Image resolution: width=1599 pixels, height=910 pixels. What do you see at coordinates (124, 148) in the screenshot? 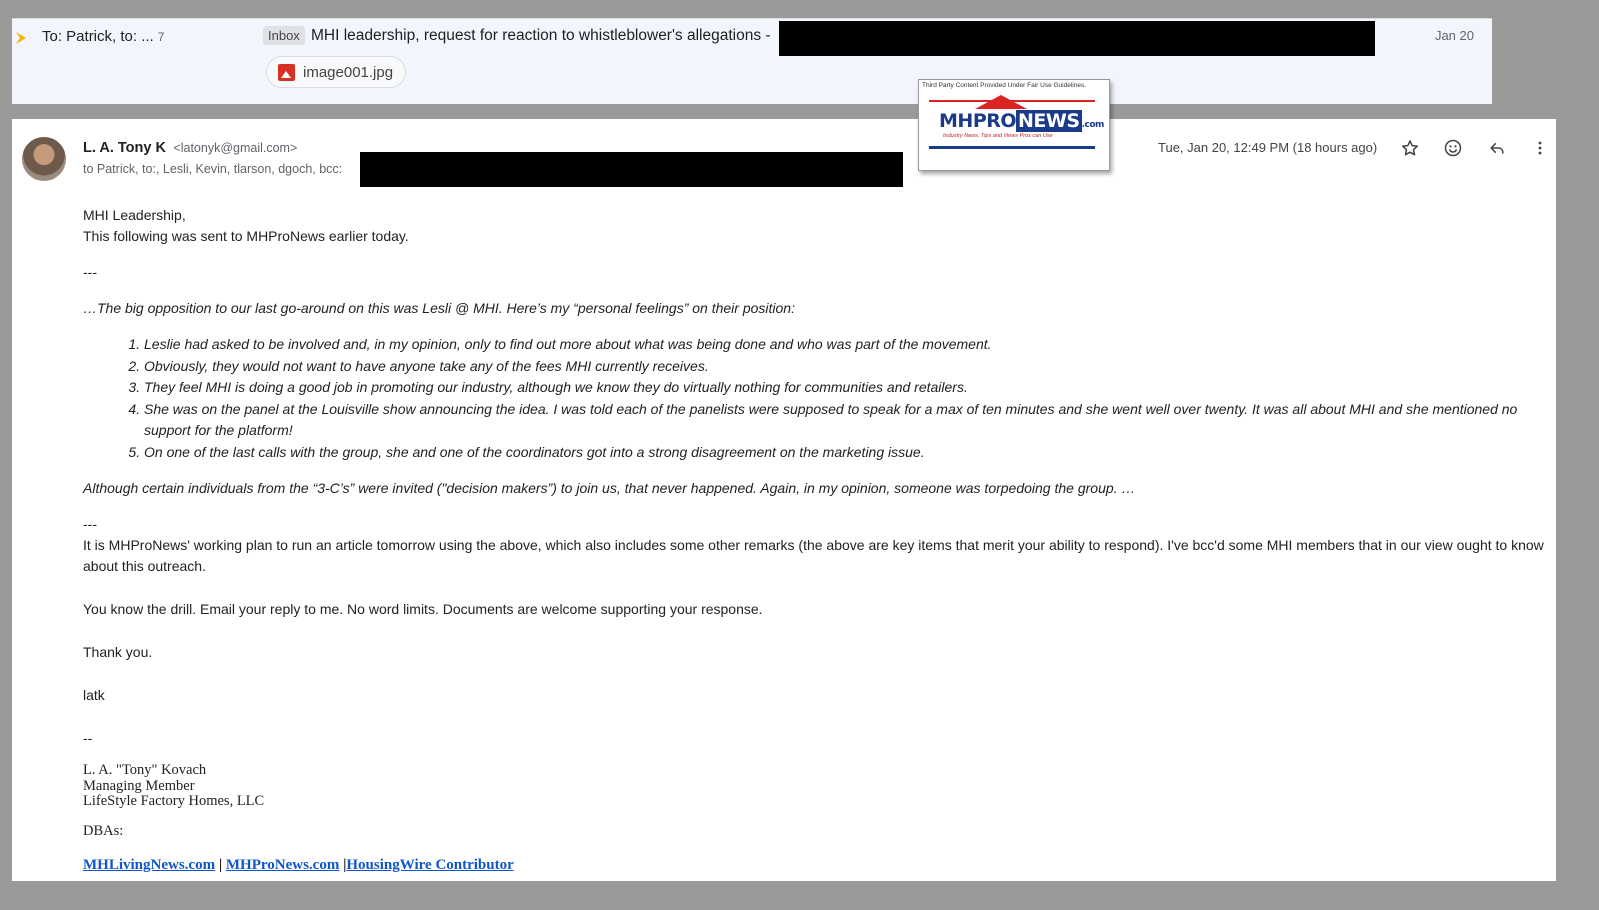
I see `sender-name: L. A. Tony K` at bounding box center [124, 148].